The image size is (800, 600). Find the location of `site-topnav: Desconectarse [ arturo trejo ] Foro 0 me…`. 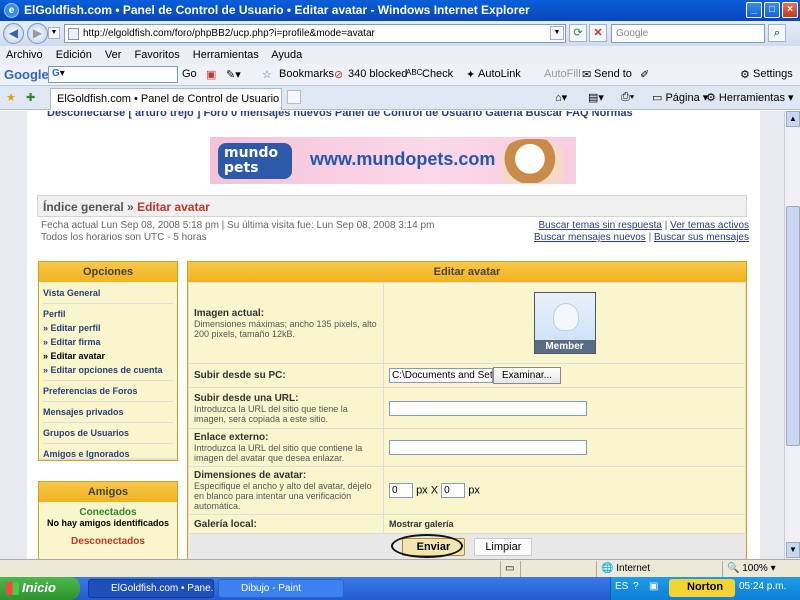

site-topnav: Desconectarse [ arturo trejo ] Foro 0 me… is located at coordinates (340, 115).